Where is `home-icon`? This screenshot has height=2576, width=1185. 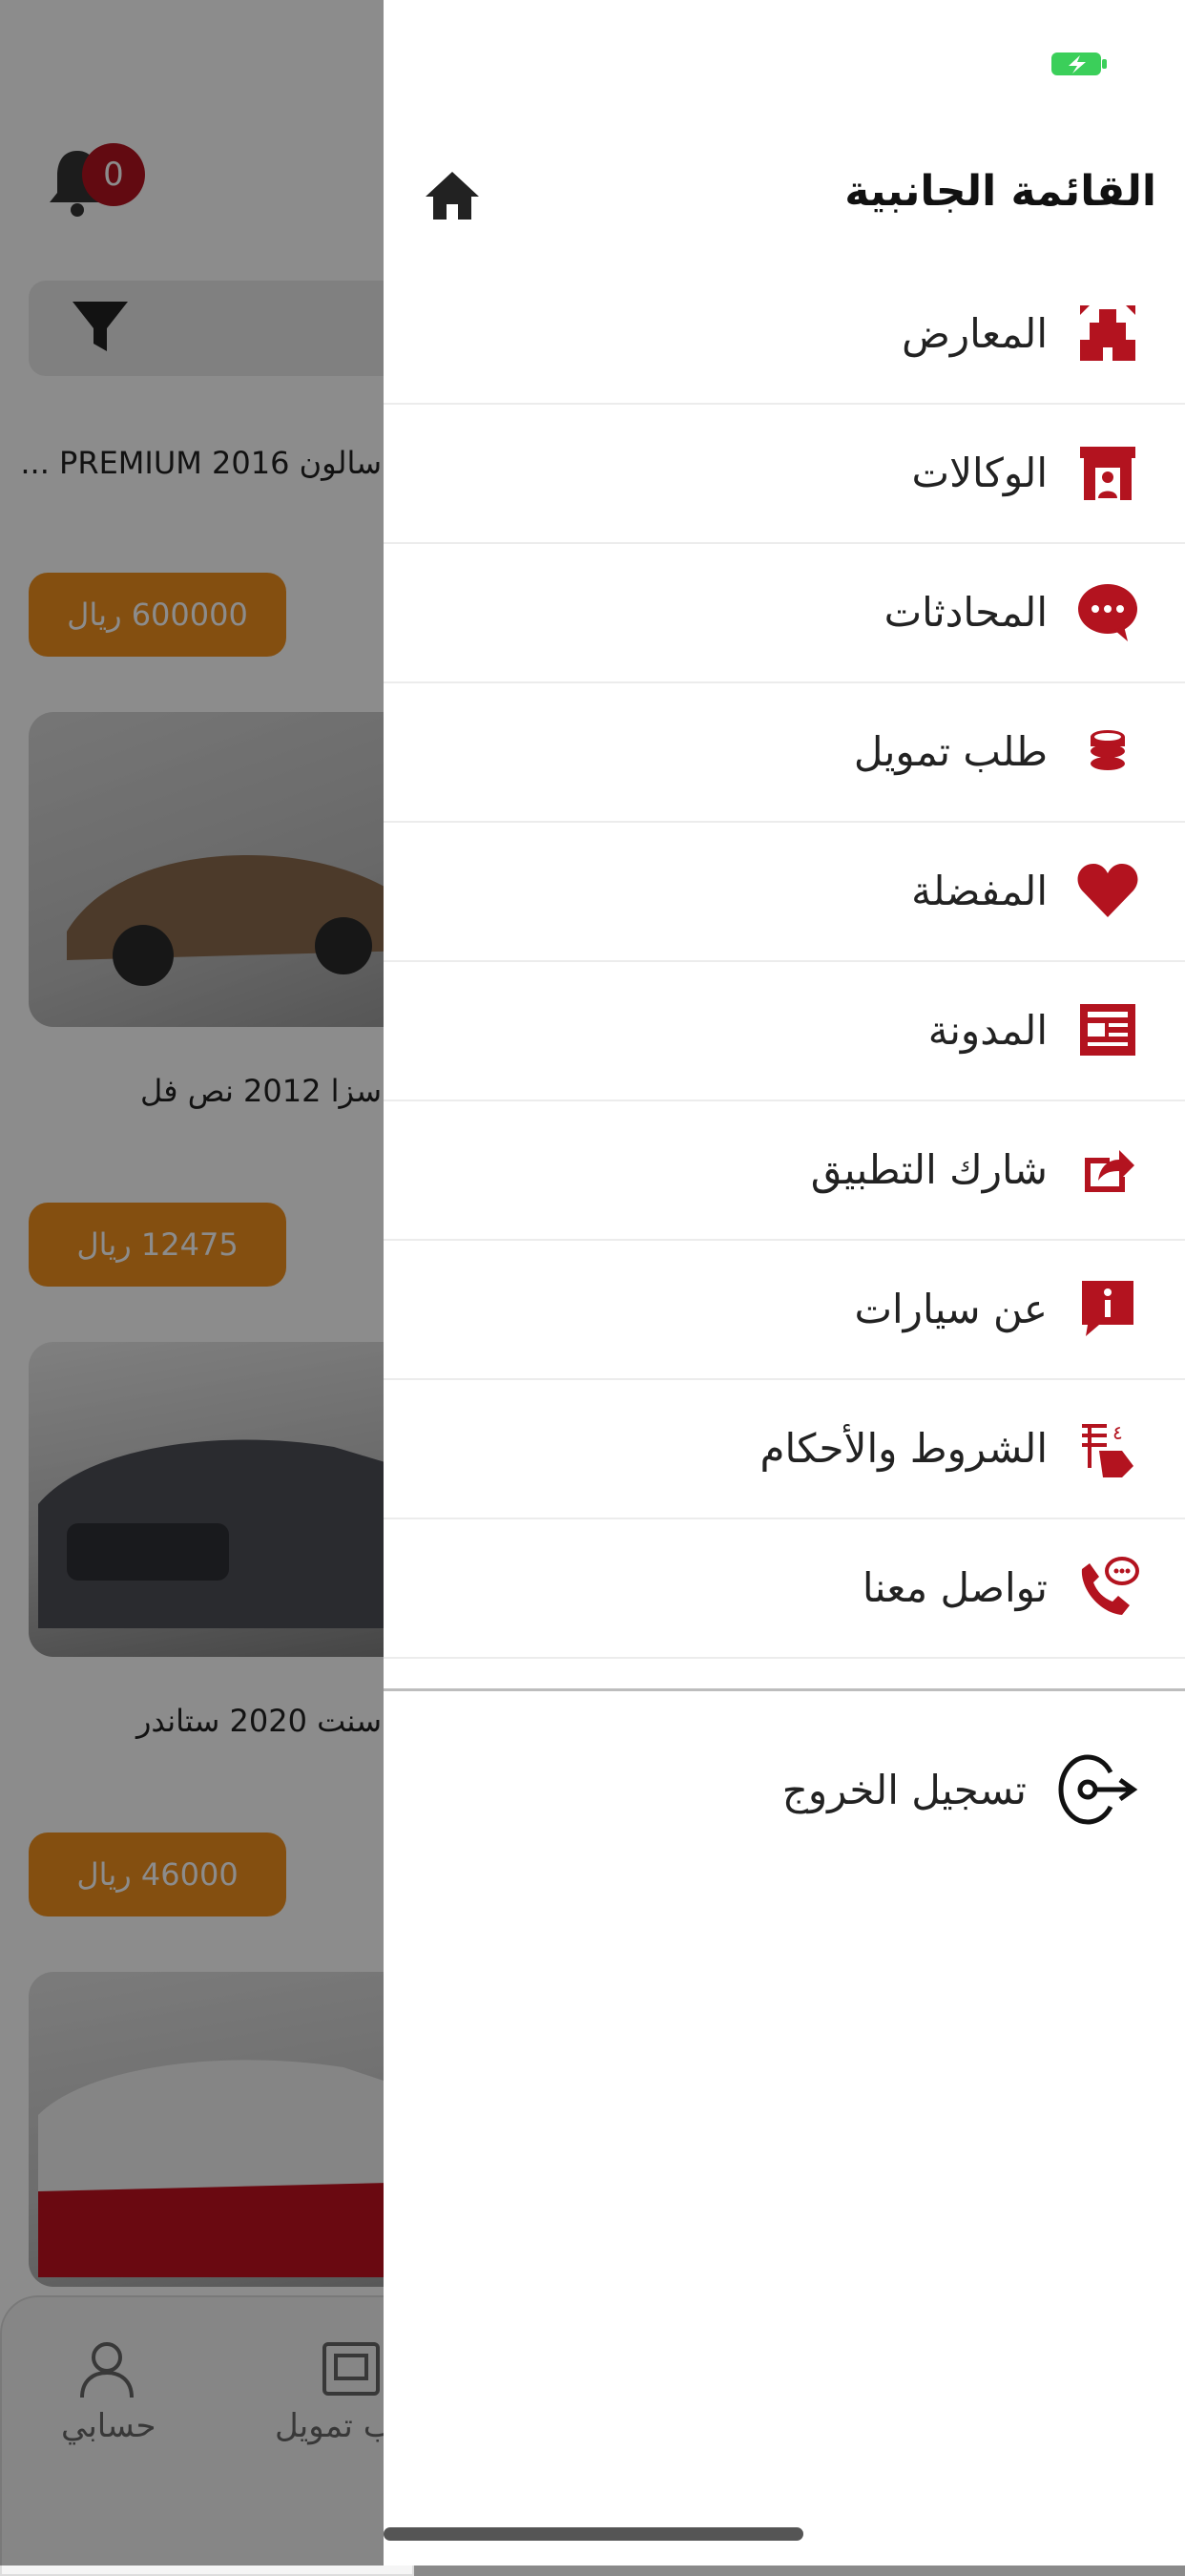 home-icon is located at coordinates (453, 194).